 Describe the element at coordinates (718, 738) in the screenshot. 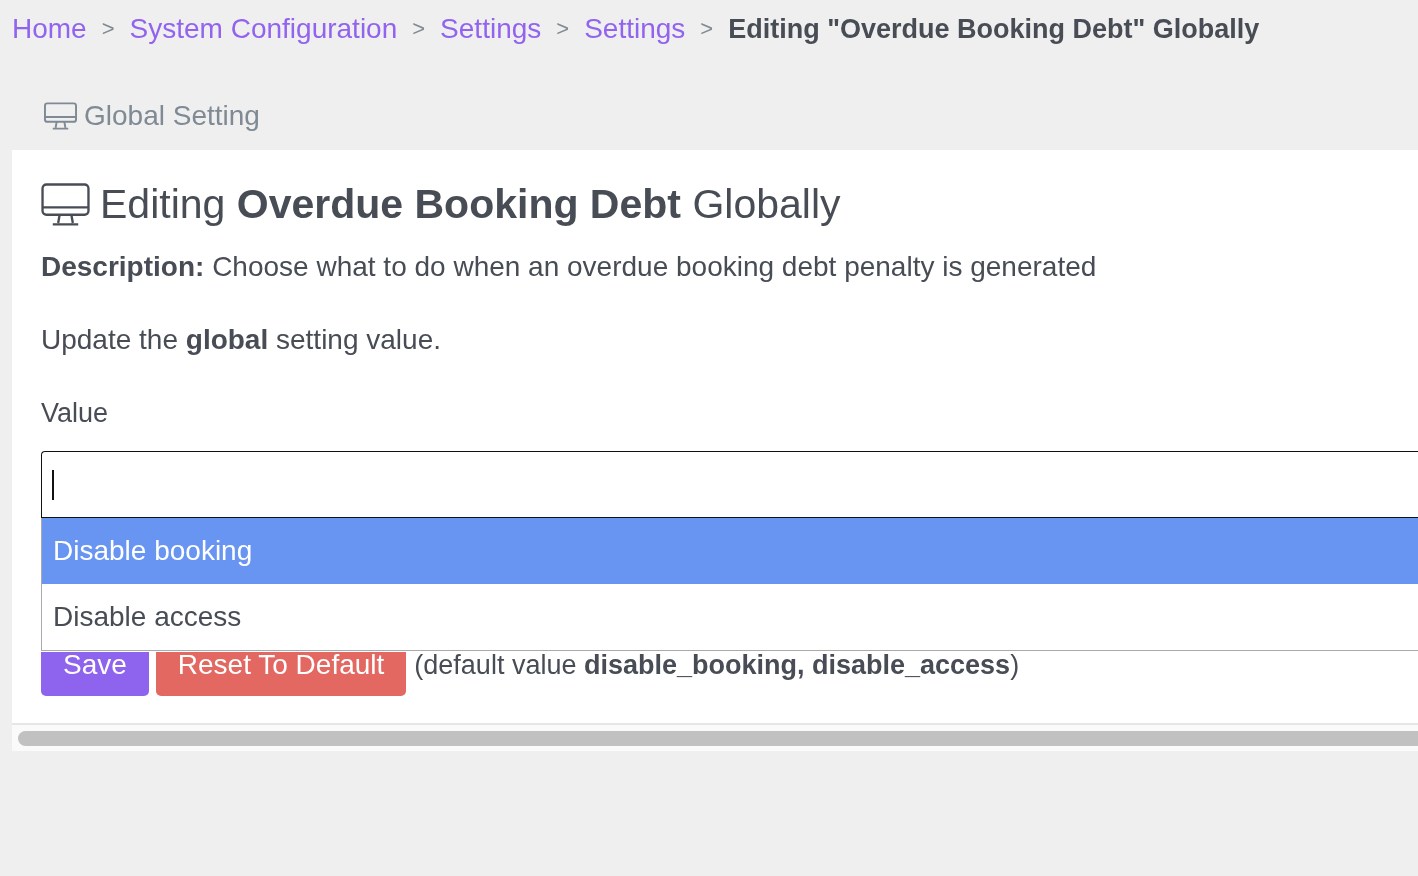

I see `horizontal-scrollbar` at that location.